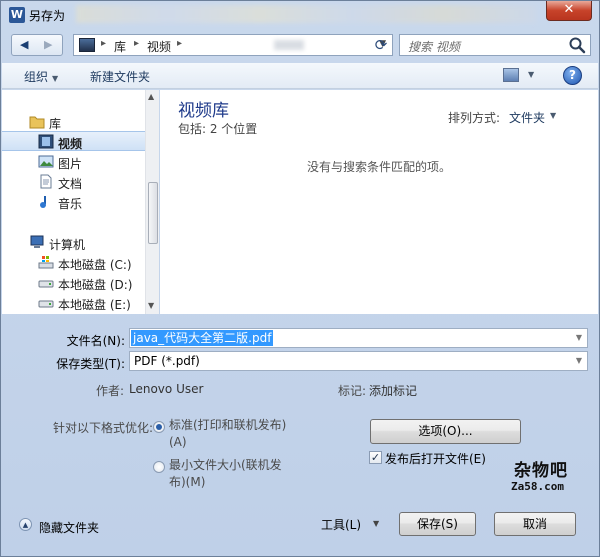  What do you see at coordinates (159, 46) in the screenshot?
I see `breadcrumb-videos: 视频` at bounding box center [159, 46].